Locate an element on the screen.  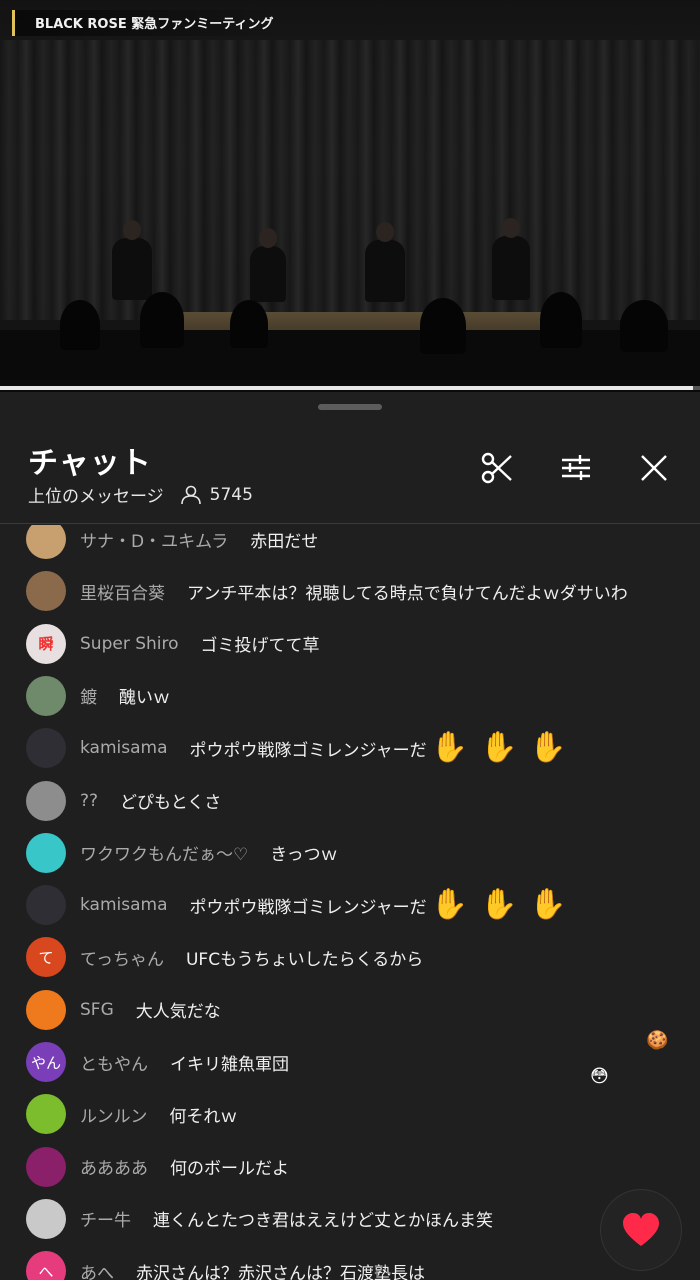
message-content: Super Shiro ゴミ投げてて草 is located at coordinates (200, 644).